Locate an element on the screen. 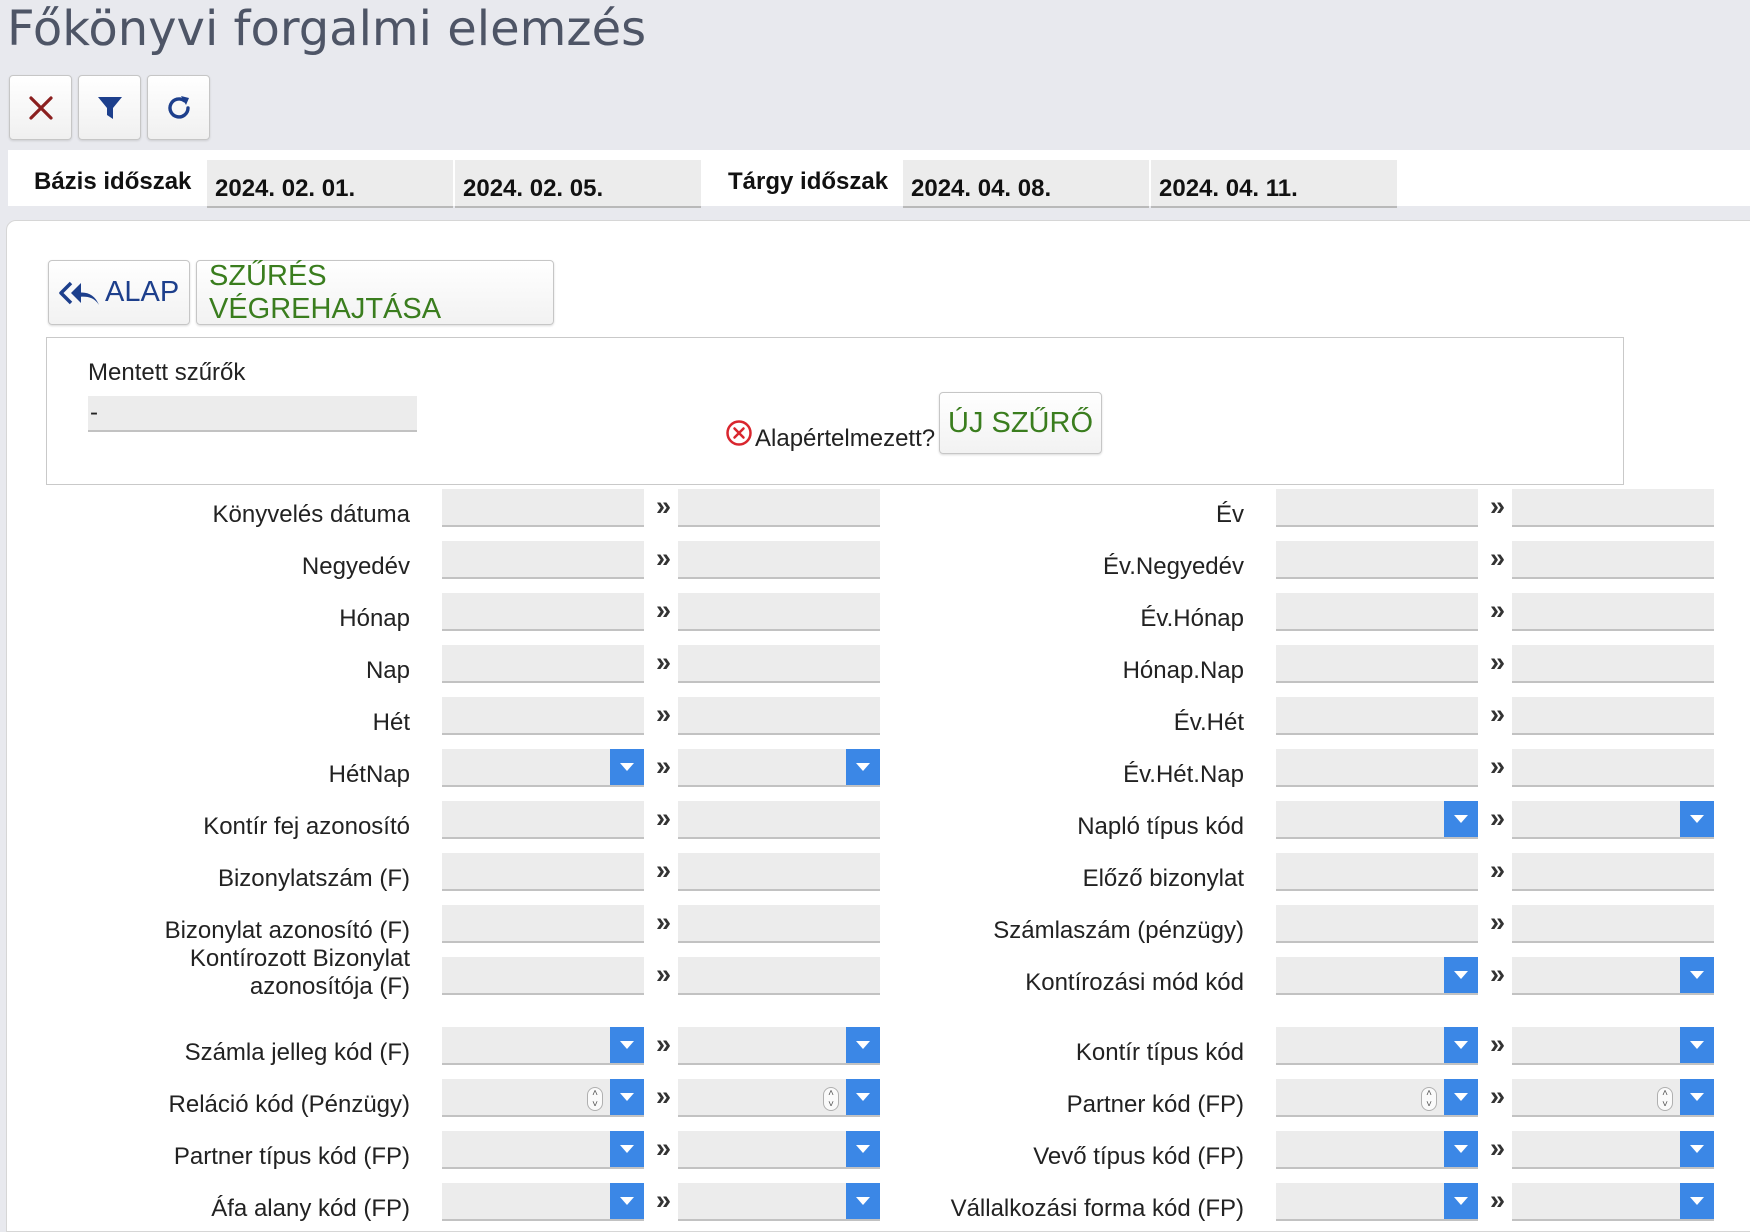 The image size is (1750, 1232). apply-filter-label: SZŰRÉS VÉGREHAJTÁSA is located at coordinates (325, 292).